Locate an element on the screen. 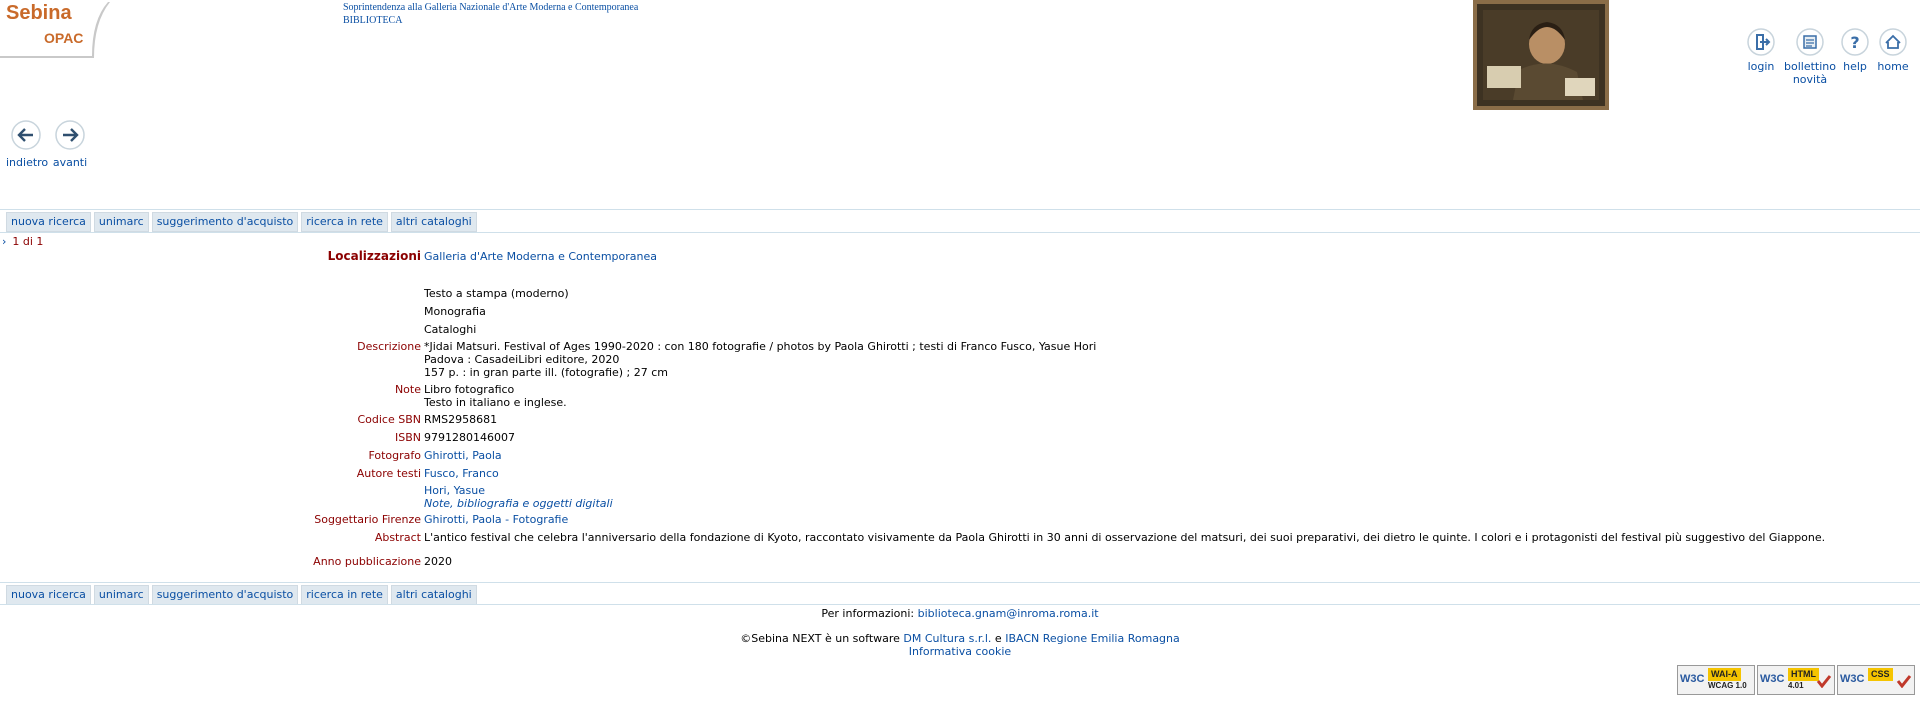  badge-wai-sub: WCAG 1.0 is located at coordinates (1727, 685).